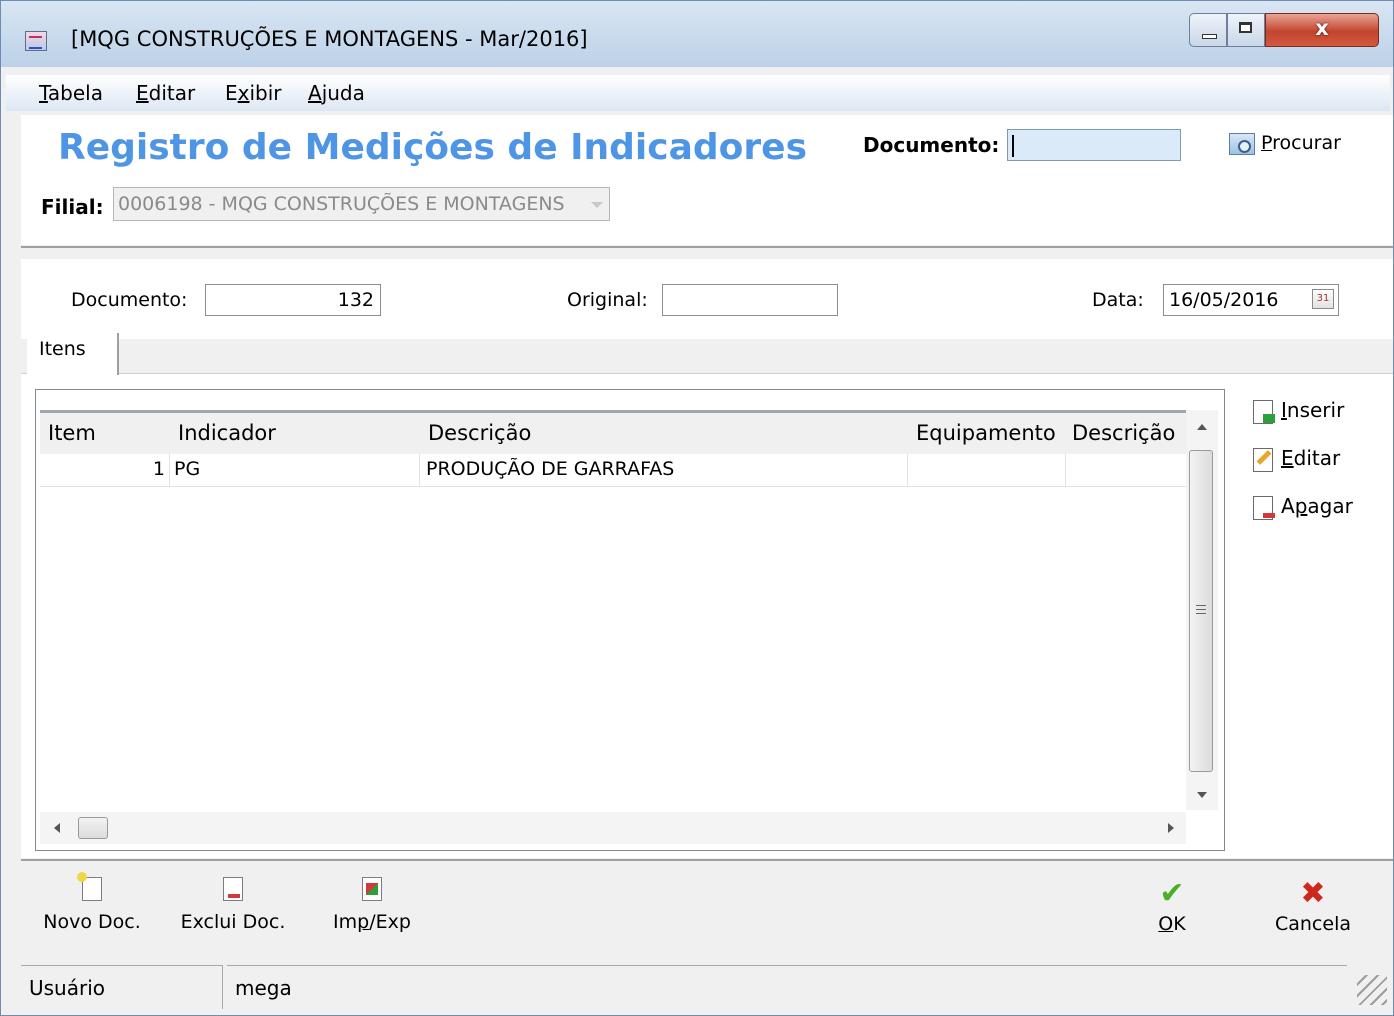  I want to click on import-export-icon, so click(372, 889).